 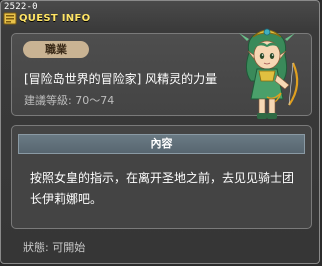 I want to click on window-title: QUEST INFO, so click(x=55, y=18).